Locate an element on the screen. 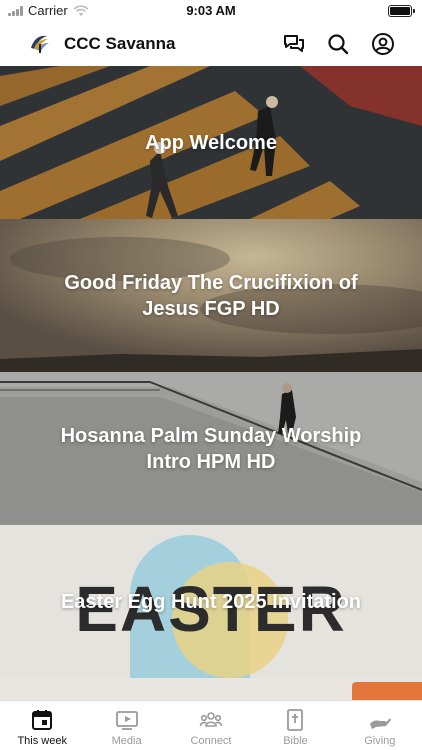 This screenshot has height=750, width=422. status-bar: Carrier 9:03 AM is located at coordinates (211, 11).